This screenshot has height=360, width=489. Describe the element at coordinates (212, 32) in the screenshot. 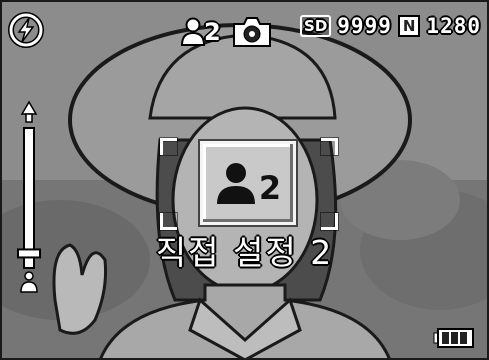

I see `scene-mode-number: 2` at that location.